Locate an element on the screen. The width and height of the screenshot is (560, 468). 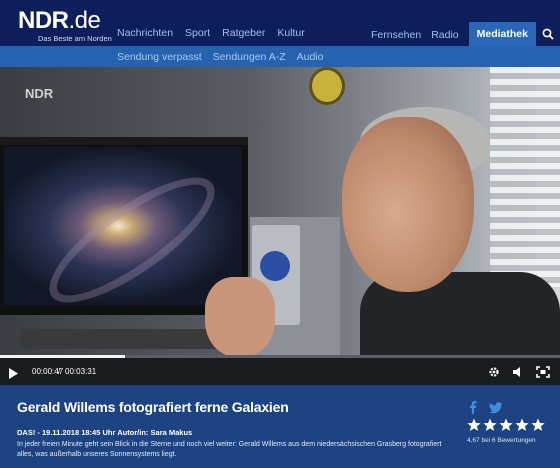
time-total: 00:03:31 is located at coordinates (81, 371).